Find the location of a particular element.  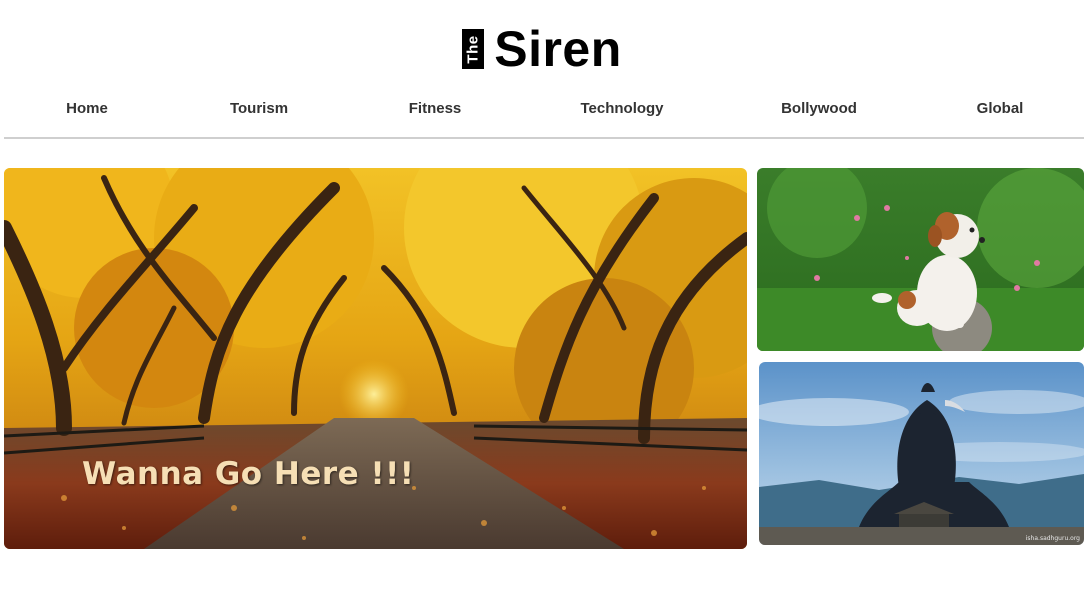

logo-prefix-badge: The is located at coordinates (473, 49).